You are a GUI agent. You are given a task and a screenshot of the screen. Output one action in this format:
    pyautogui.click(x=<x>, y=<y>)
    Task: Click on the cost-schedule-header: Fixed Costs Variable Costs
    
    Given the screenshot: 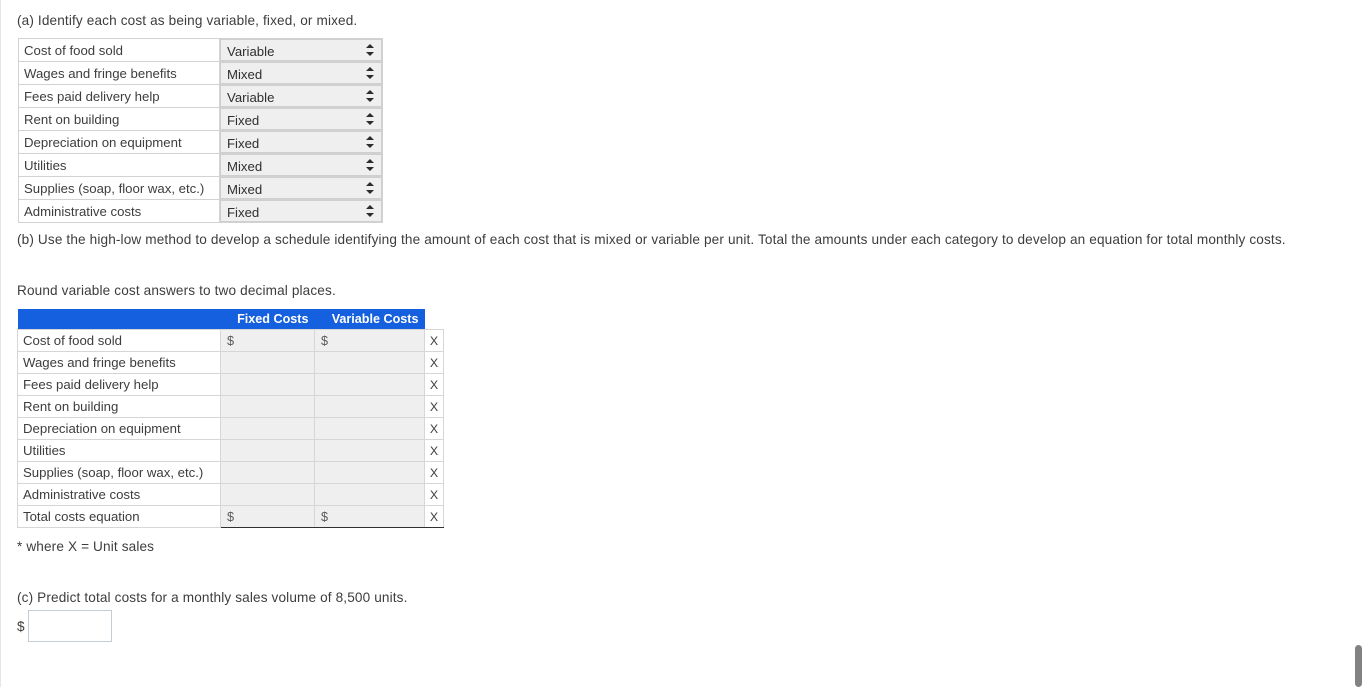 What is the action you would take?
    pyautogui.click(x=230, y=319)
    